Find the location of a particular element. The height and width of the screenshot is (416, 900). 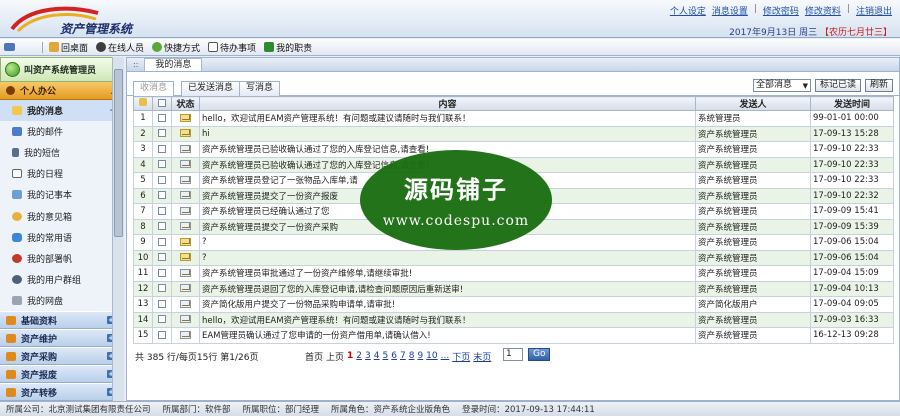

sidebar-item-my-netdisk: 我的网盘 is located at coordinates (61, 300).